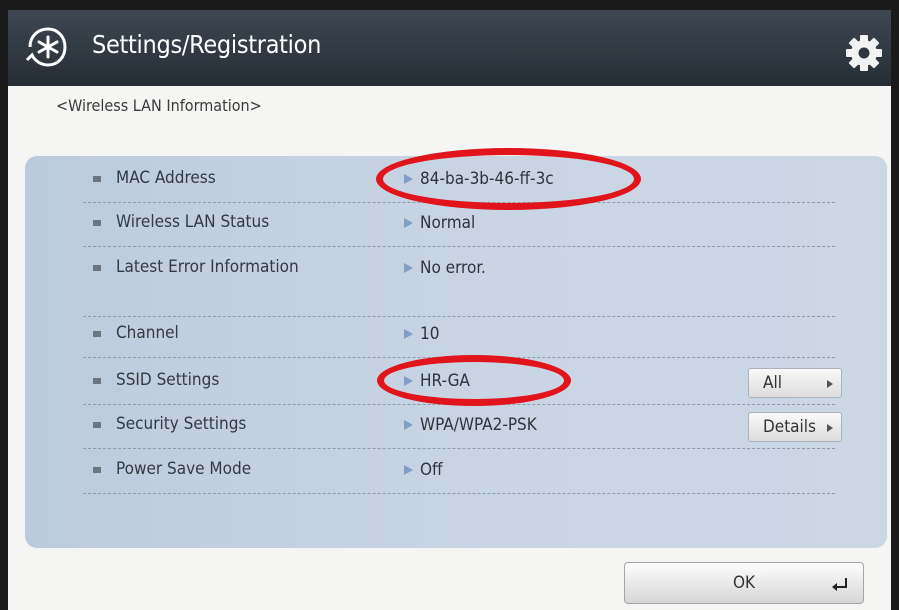 The width and height of the screenshot is (899, 610). What do you see at coordinates (159, 105) in the screenshot?
I see `screen-subtitle: <Wireless LAN Information>` at bounding box center [159, 105].